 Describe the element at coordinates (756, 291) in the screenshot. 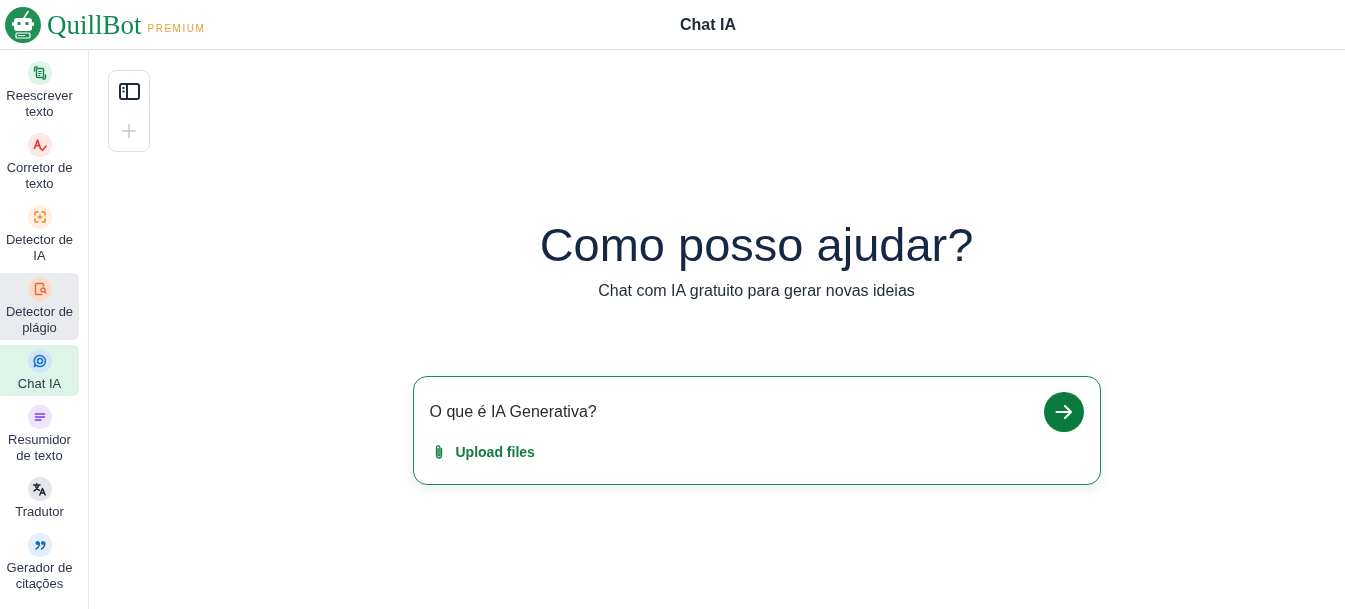

I see `hero-subtitle: Chat com IA gratuito para gerar novas ideias` at that location.